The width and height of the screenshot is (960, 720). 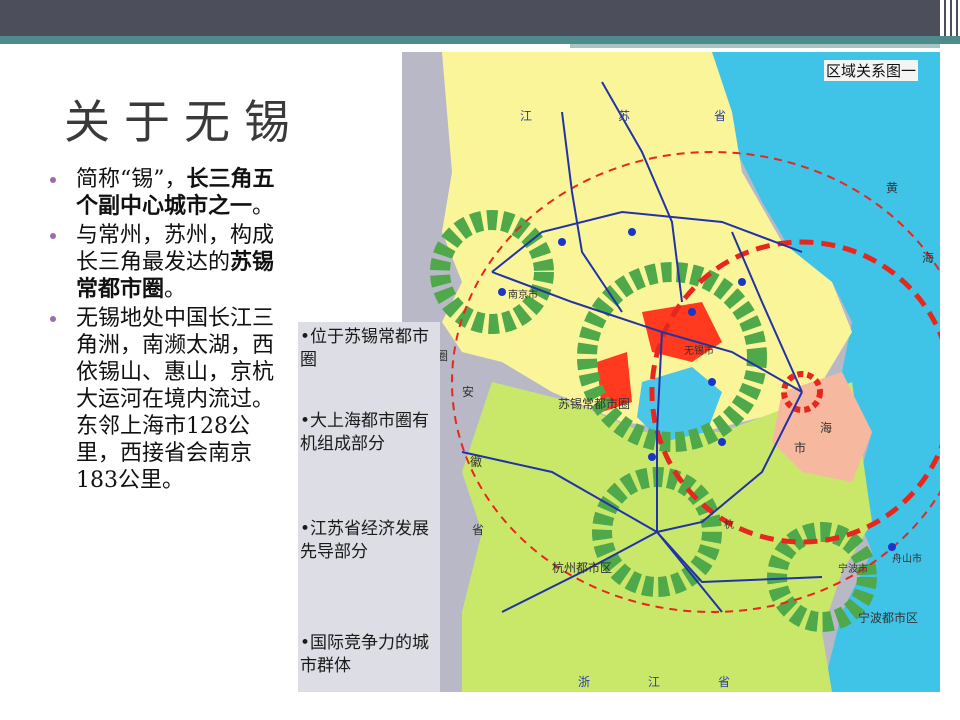 What do you see at coordinates (720, 116) in the screenshot?
I see `label-jiangsu-3: 省` at bounding box center [720, 116].